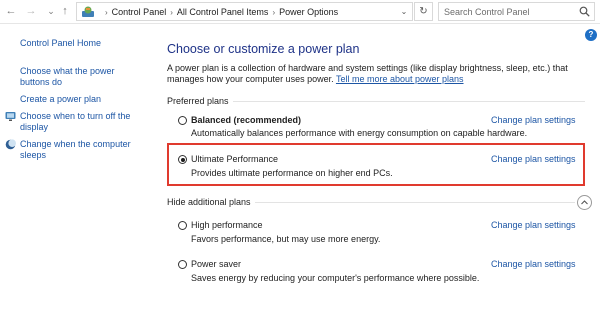 The width and height of the screenshot is (600, 317). Describe the element at coordinates (31, 11) in the screenshot. I see `forward-arrow-icon: →` at that location.